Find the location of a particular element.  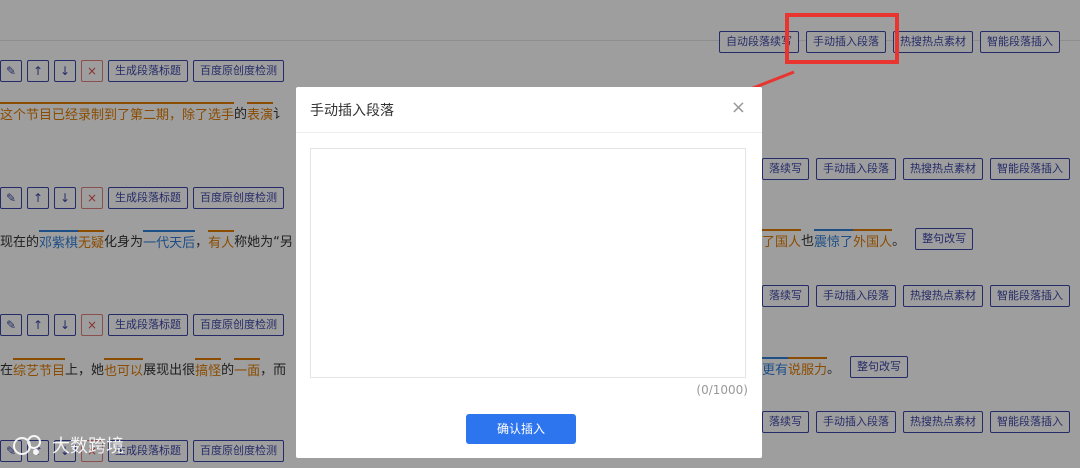

modal-title: 手动插入段落 is located at coordinates (352, 111).